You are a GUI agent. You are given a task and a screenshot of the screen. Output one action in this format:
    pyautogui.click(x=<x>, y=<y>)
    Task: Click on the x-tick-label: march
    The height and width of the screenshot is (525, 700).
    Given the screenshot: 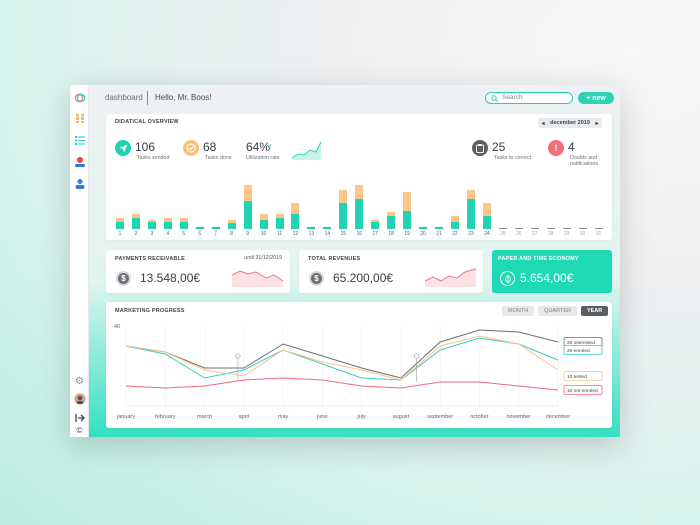 What is the action you would take?
    pyautogui.click(x=204, y=417)
    